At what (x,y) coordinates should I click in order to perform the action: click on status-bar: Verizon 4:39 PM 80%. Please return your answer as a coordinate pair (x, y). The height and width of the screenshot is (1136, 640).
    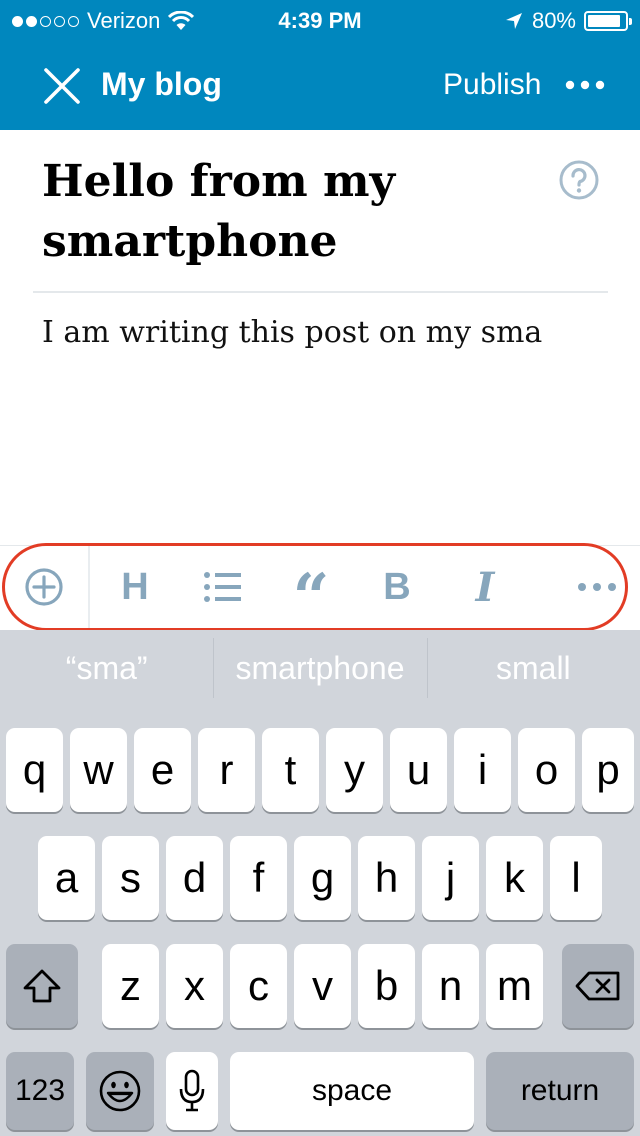
    Looking at the image, I should click on (320, 20).